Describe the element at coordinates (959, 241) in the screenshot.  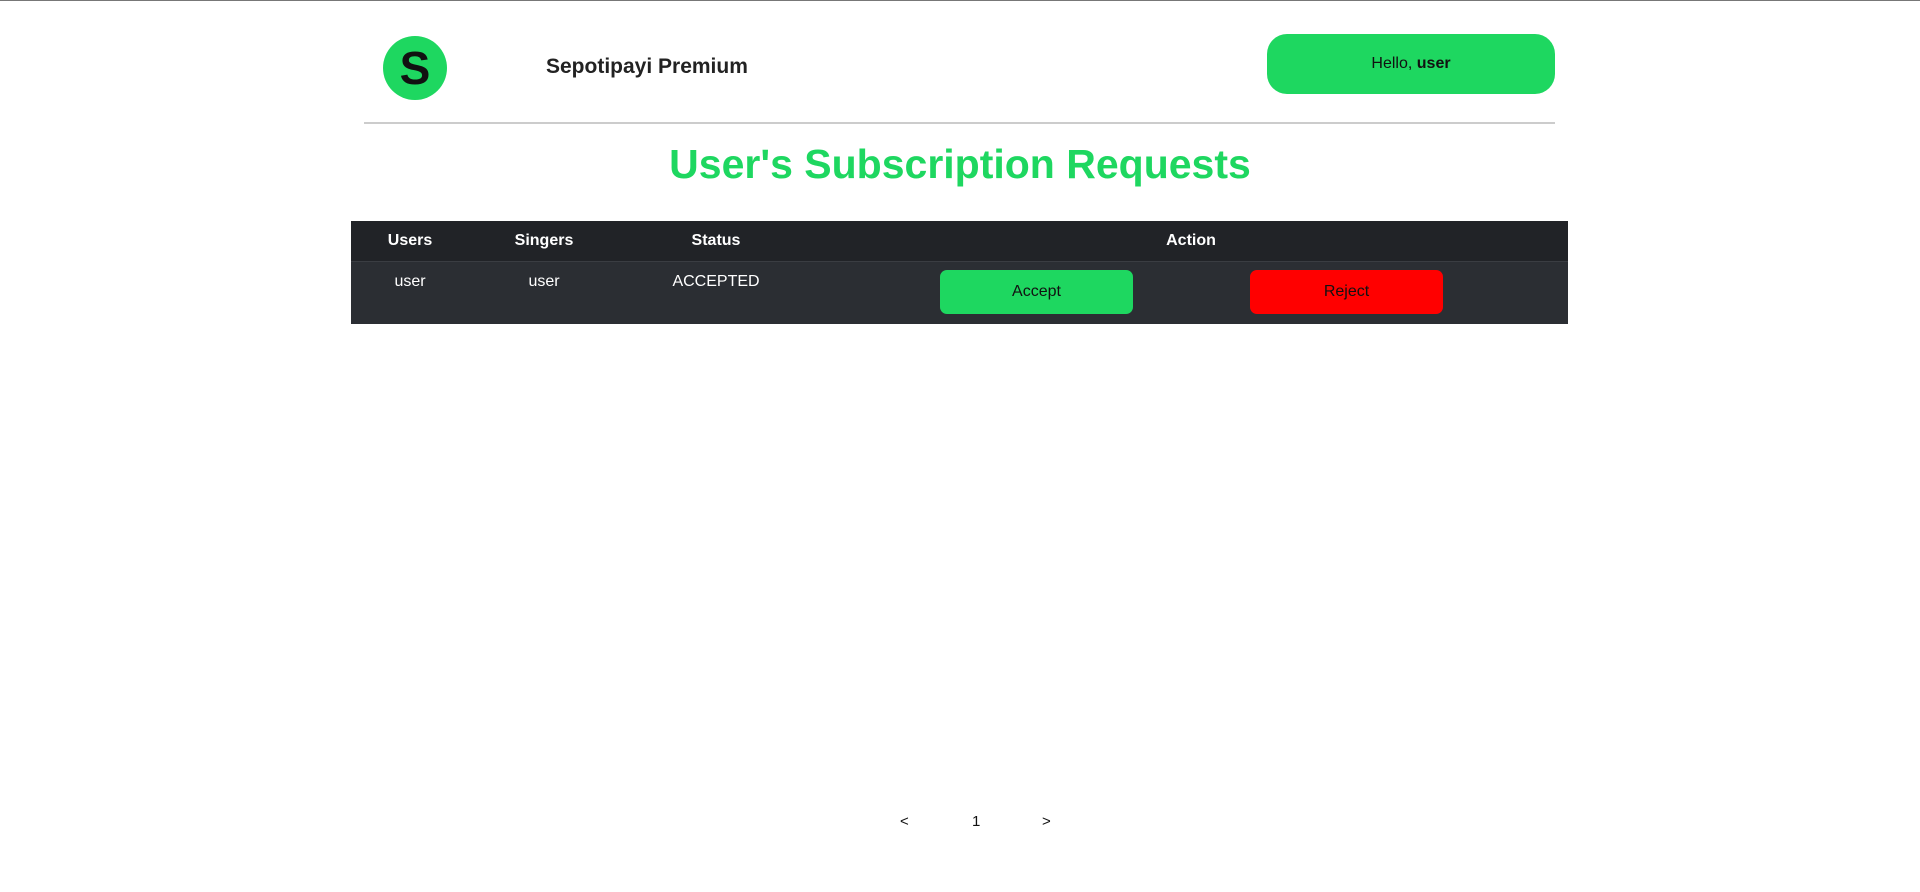
I see `table-header: Users Singers Status Action` at that location.